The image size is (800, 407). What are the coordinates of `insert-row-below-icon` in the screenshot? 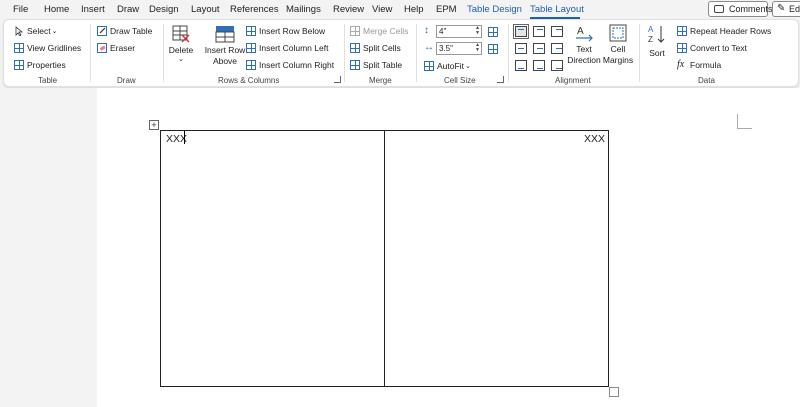 It's located at (251, 31).